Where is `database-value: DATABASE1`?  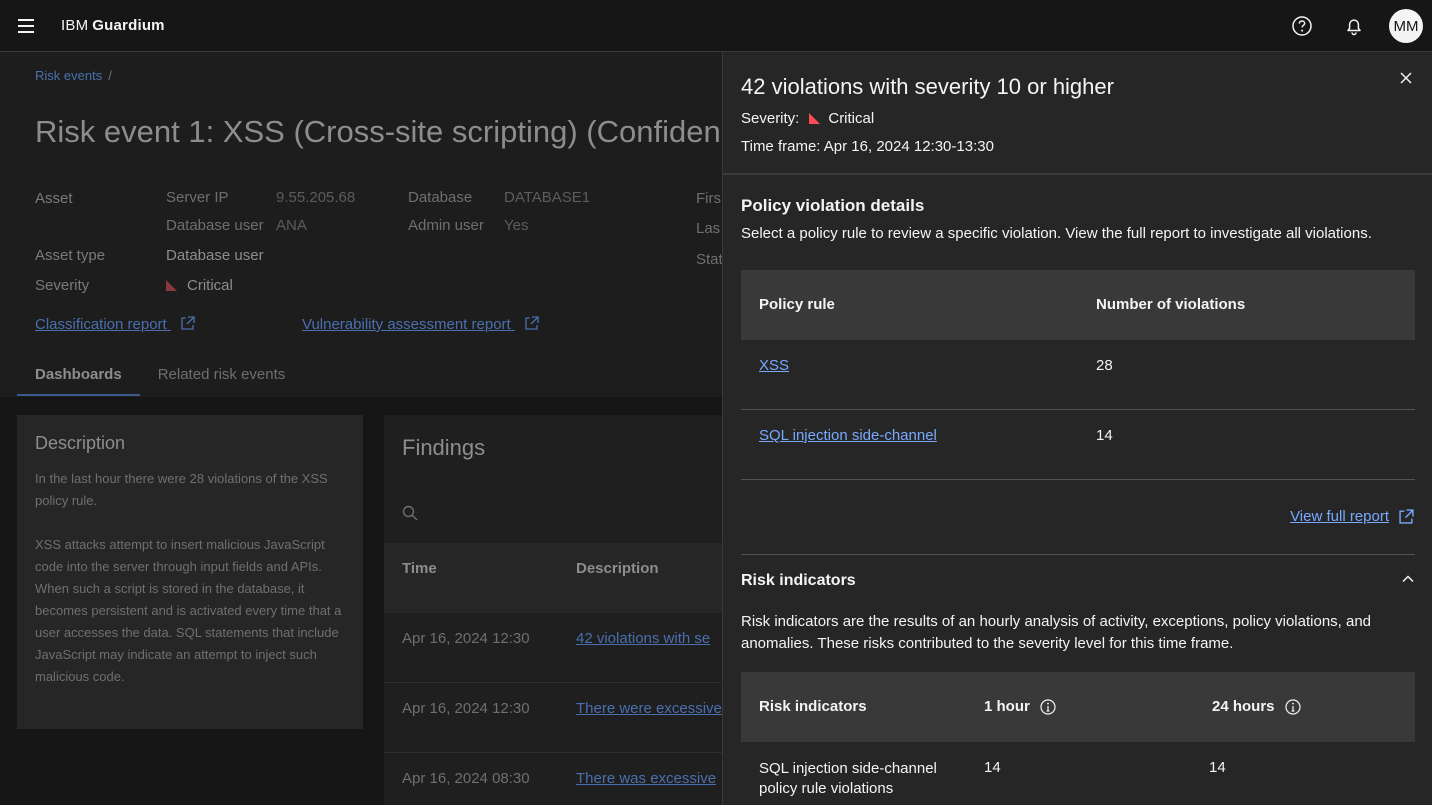
database-value: DATABASE1 is located at coordinates (547, 197).